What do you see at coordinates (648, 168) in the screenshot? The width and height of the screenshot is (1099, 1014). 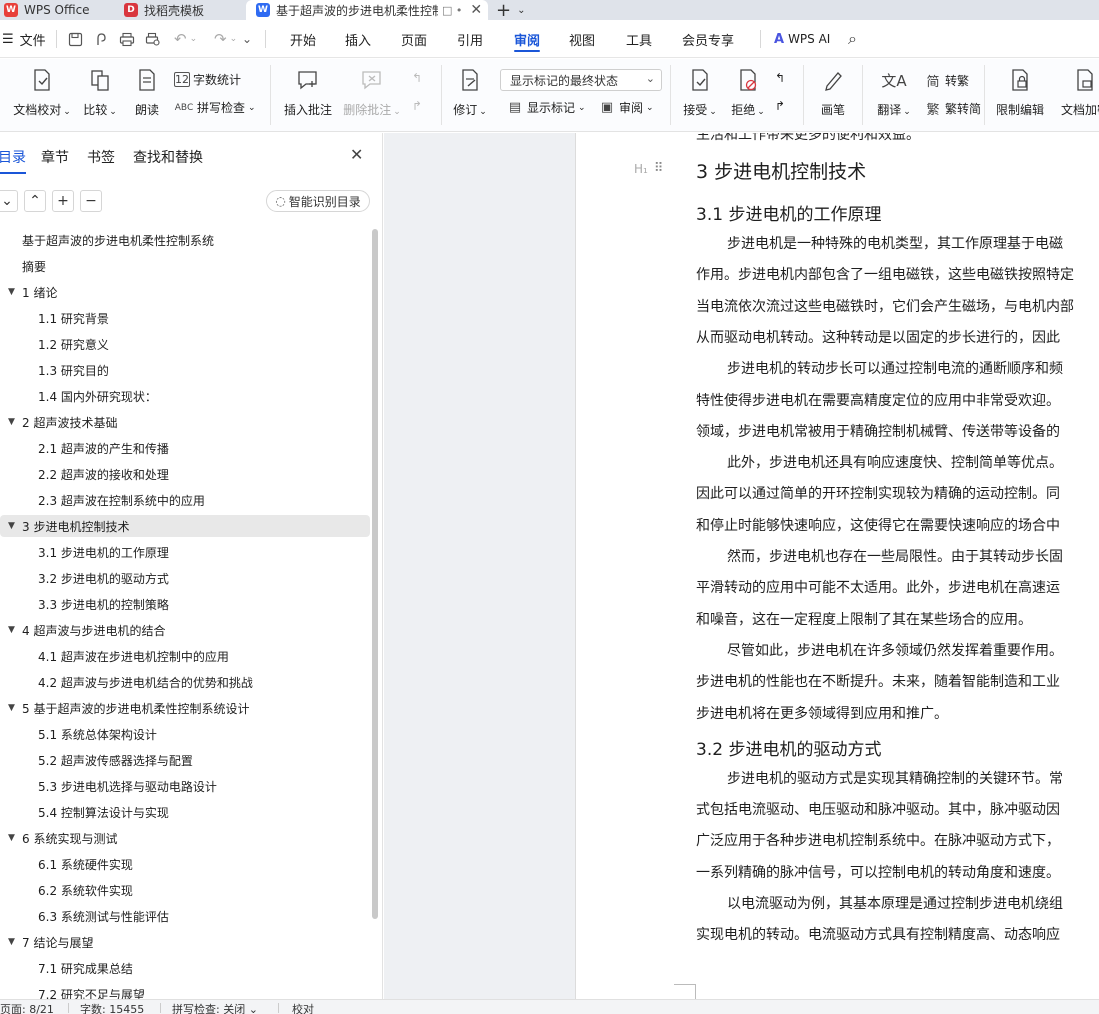 I see `heading-handle: H₁ ⠿` at bounding box center [648, 168].